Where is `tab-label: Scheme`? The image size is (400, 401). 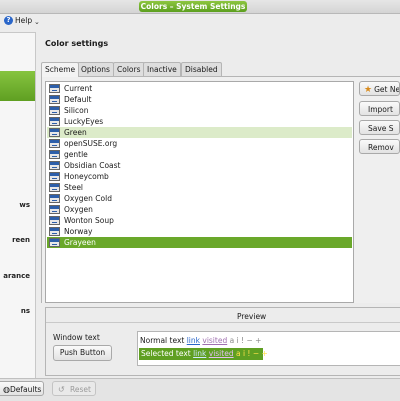 tab-label: Scheme is located at coordinates (60, 69).